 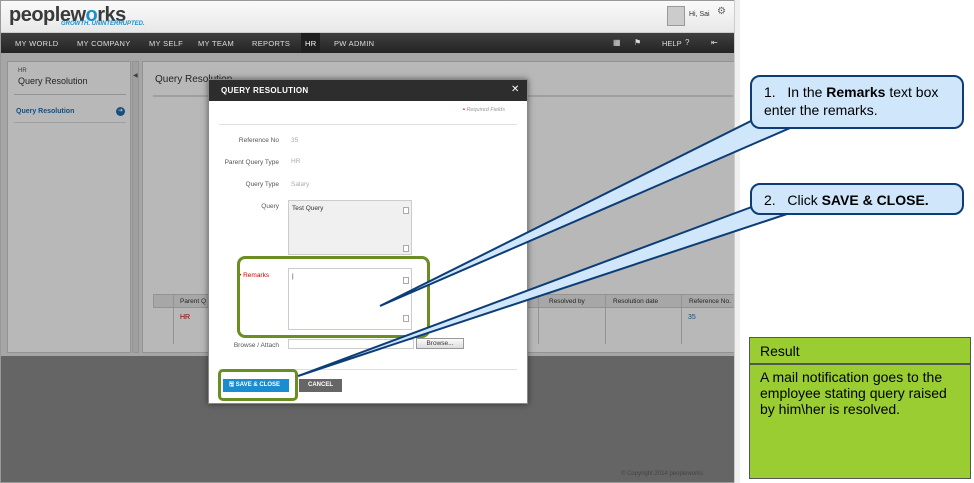 What do you see at coordinates (875, 200) in the screenshot?
I see `step-2-text-bold: SAVE & CLOSE.` at bounding box center [875, 200].